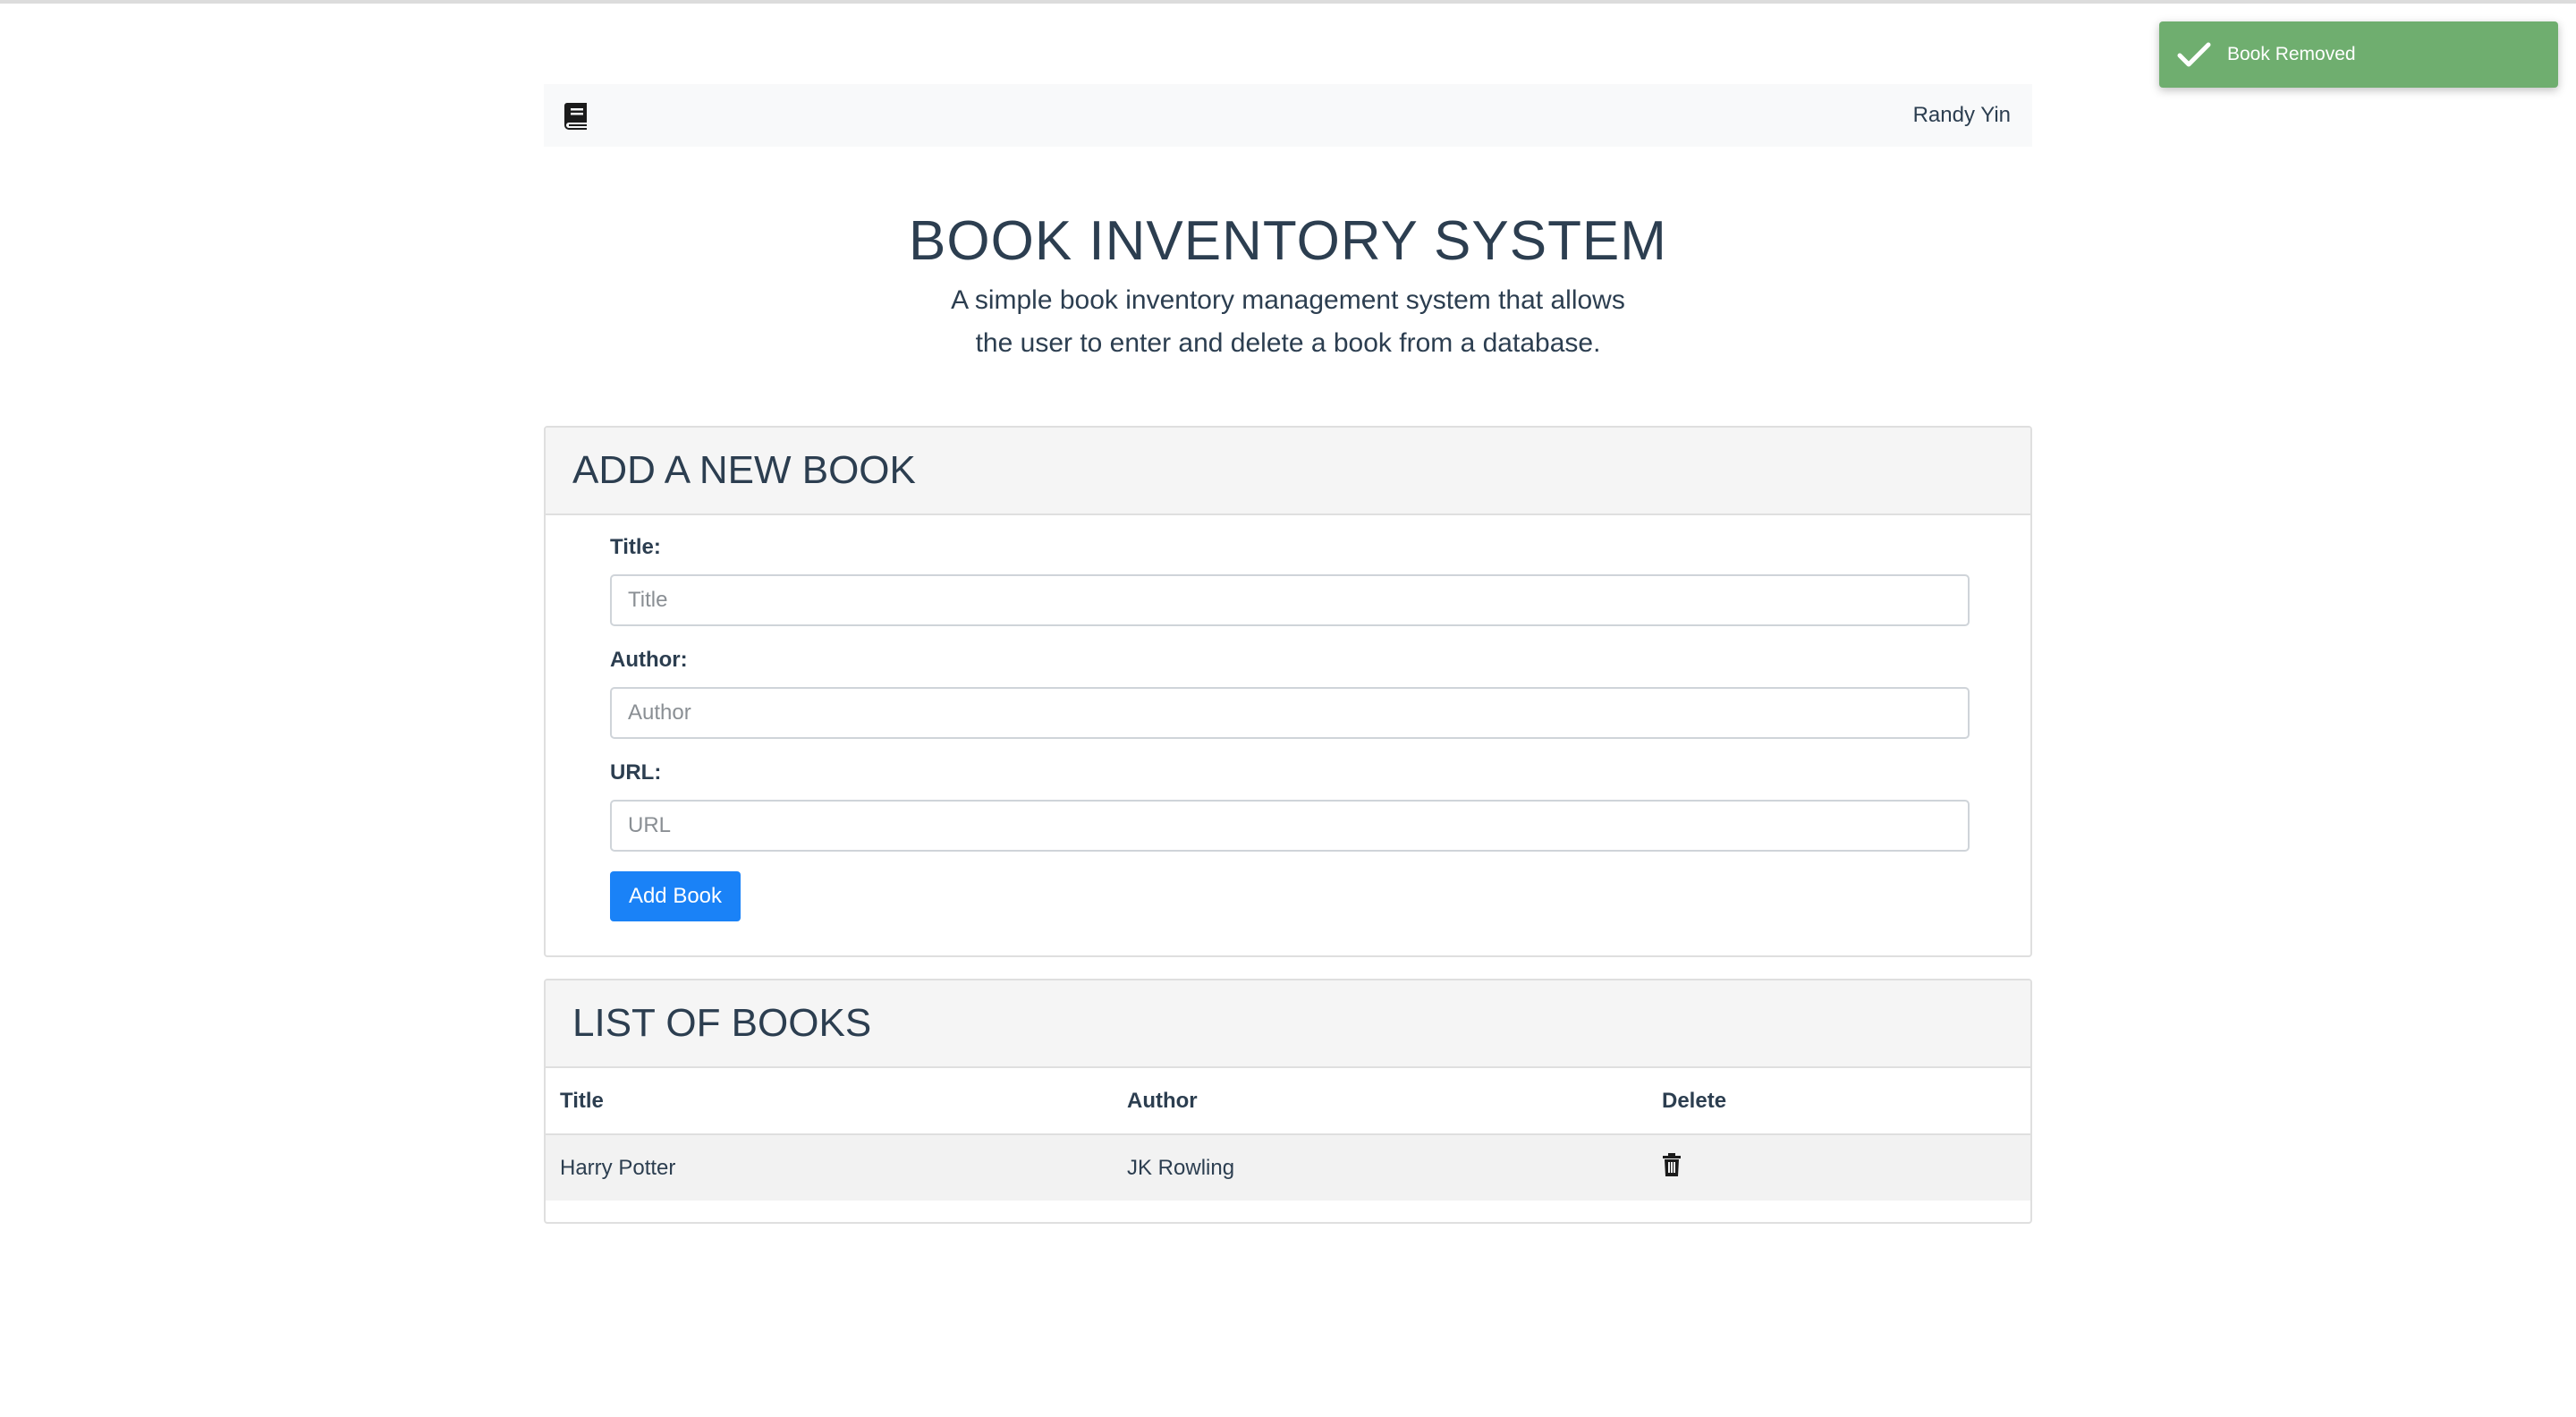 This screenshot has height=1417, width=2576. Describe the element at coordinates (1288, 1024) in the screenshot. I see `book-list-heading: LIST OF BOOKS` at that location.